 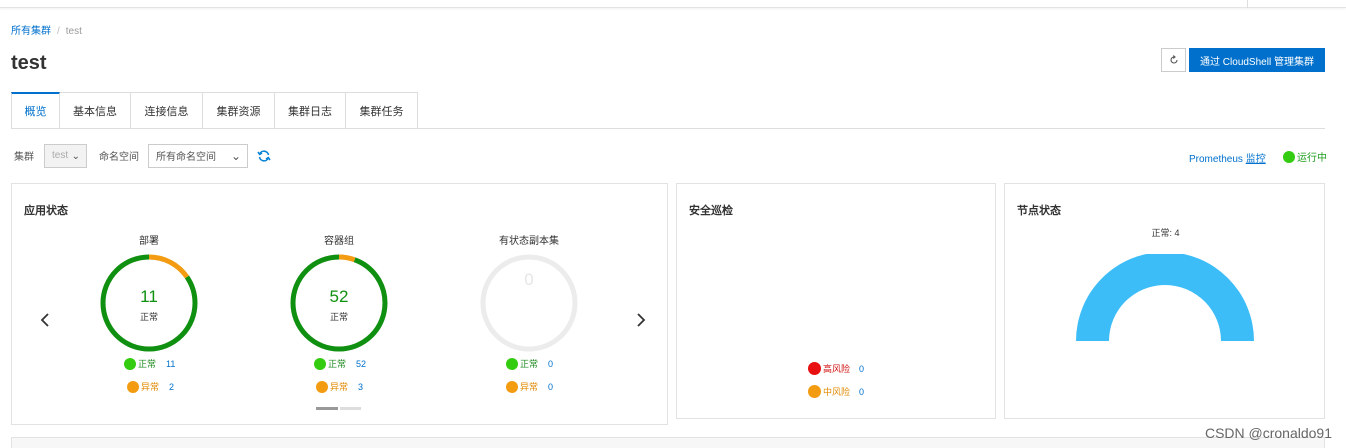 I want to click on breadcrumb: 所有集群 / test, so click(x=46, y=29).